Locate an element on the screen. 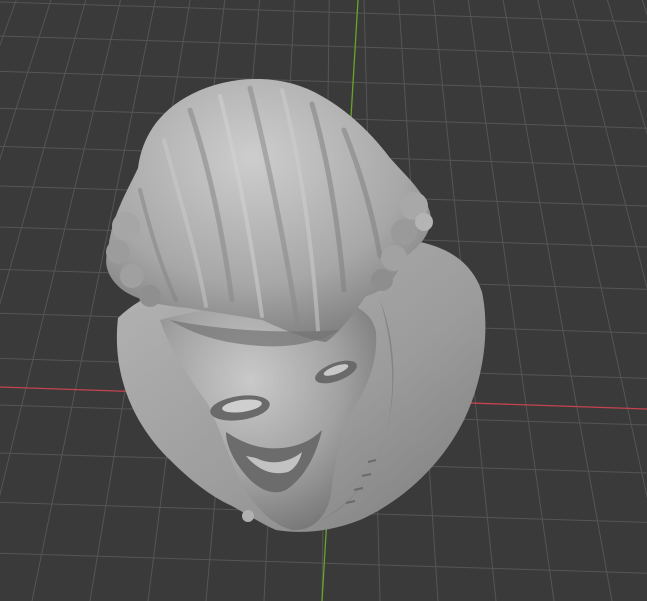 Image resolution: width=647 pixels, height=601 pixels. chin-detail is located at coordinates (248, 516).